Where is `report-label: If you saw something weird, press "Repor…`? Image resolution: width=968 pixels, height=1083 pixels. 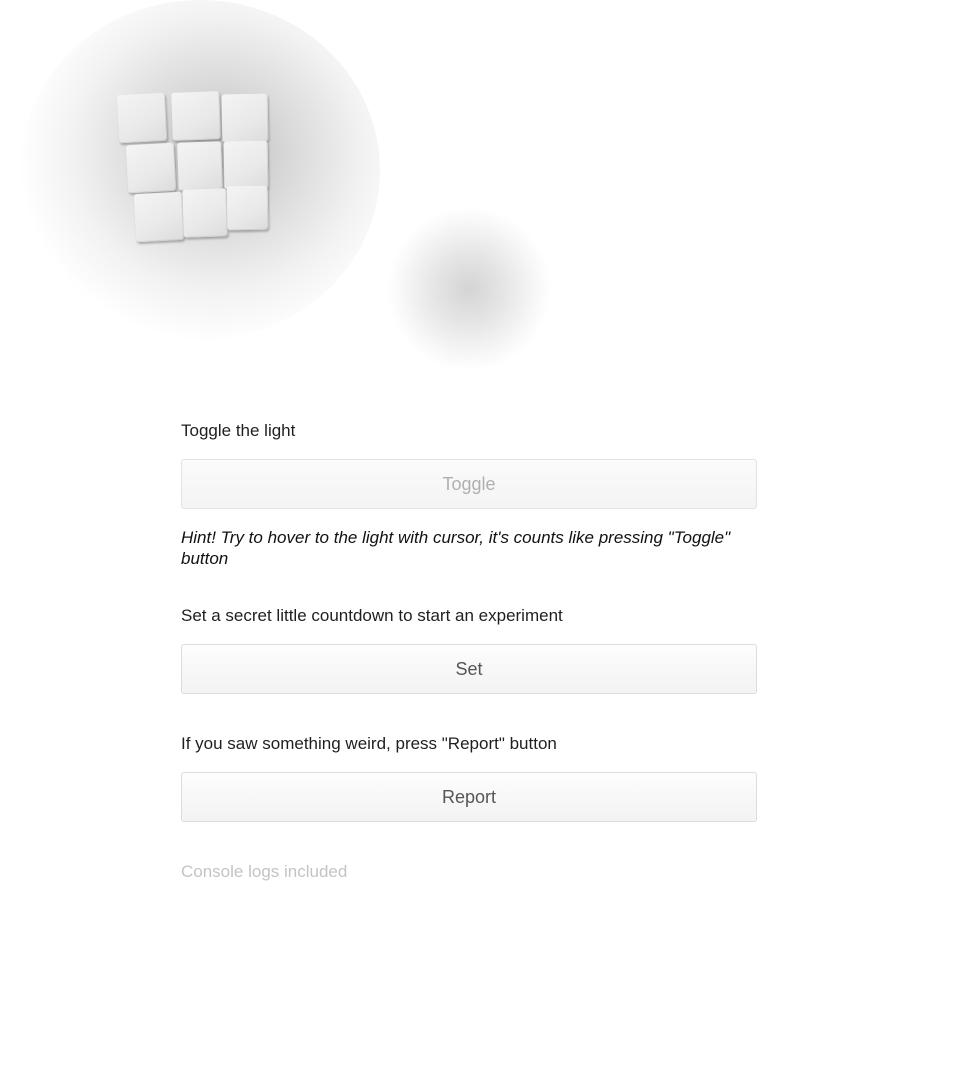
report-label: If you saw something weird, press "Repor… is located at coordinates (369, 743).